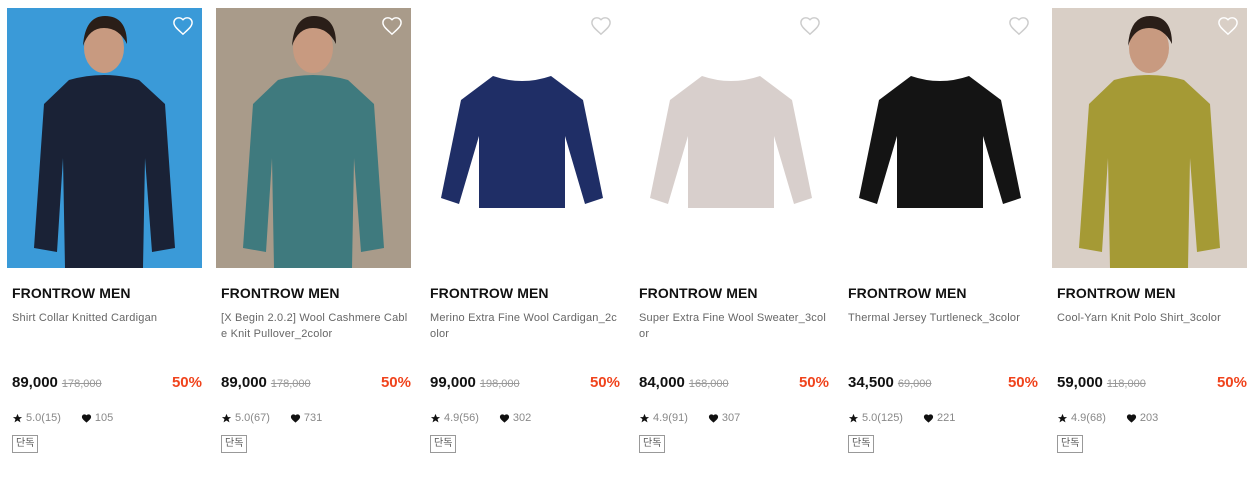 The height and width of the screenshot is (488, 1253). Describe the element at coordinates (453, 382) in the screenshot. I see `sale-price: 99,000` at that location.